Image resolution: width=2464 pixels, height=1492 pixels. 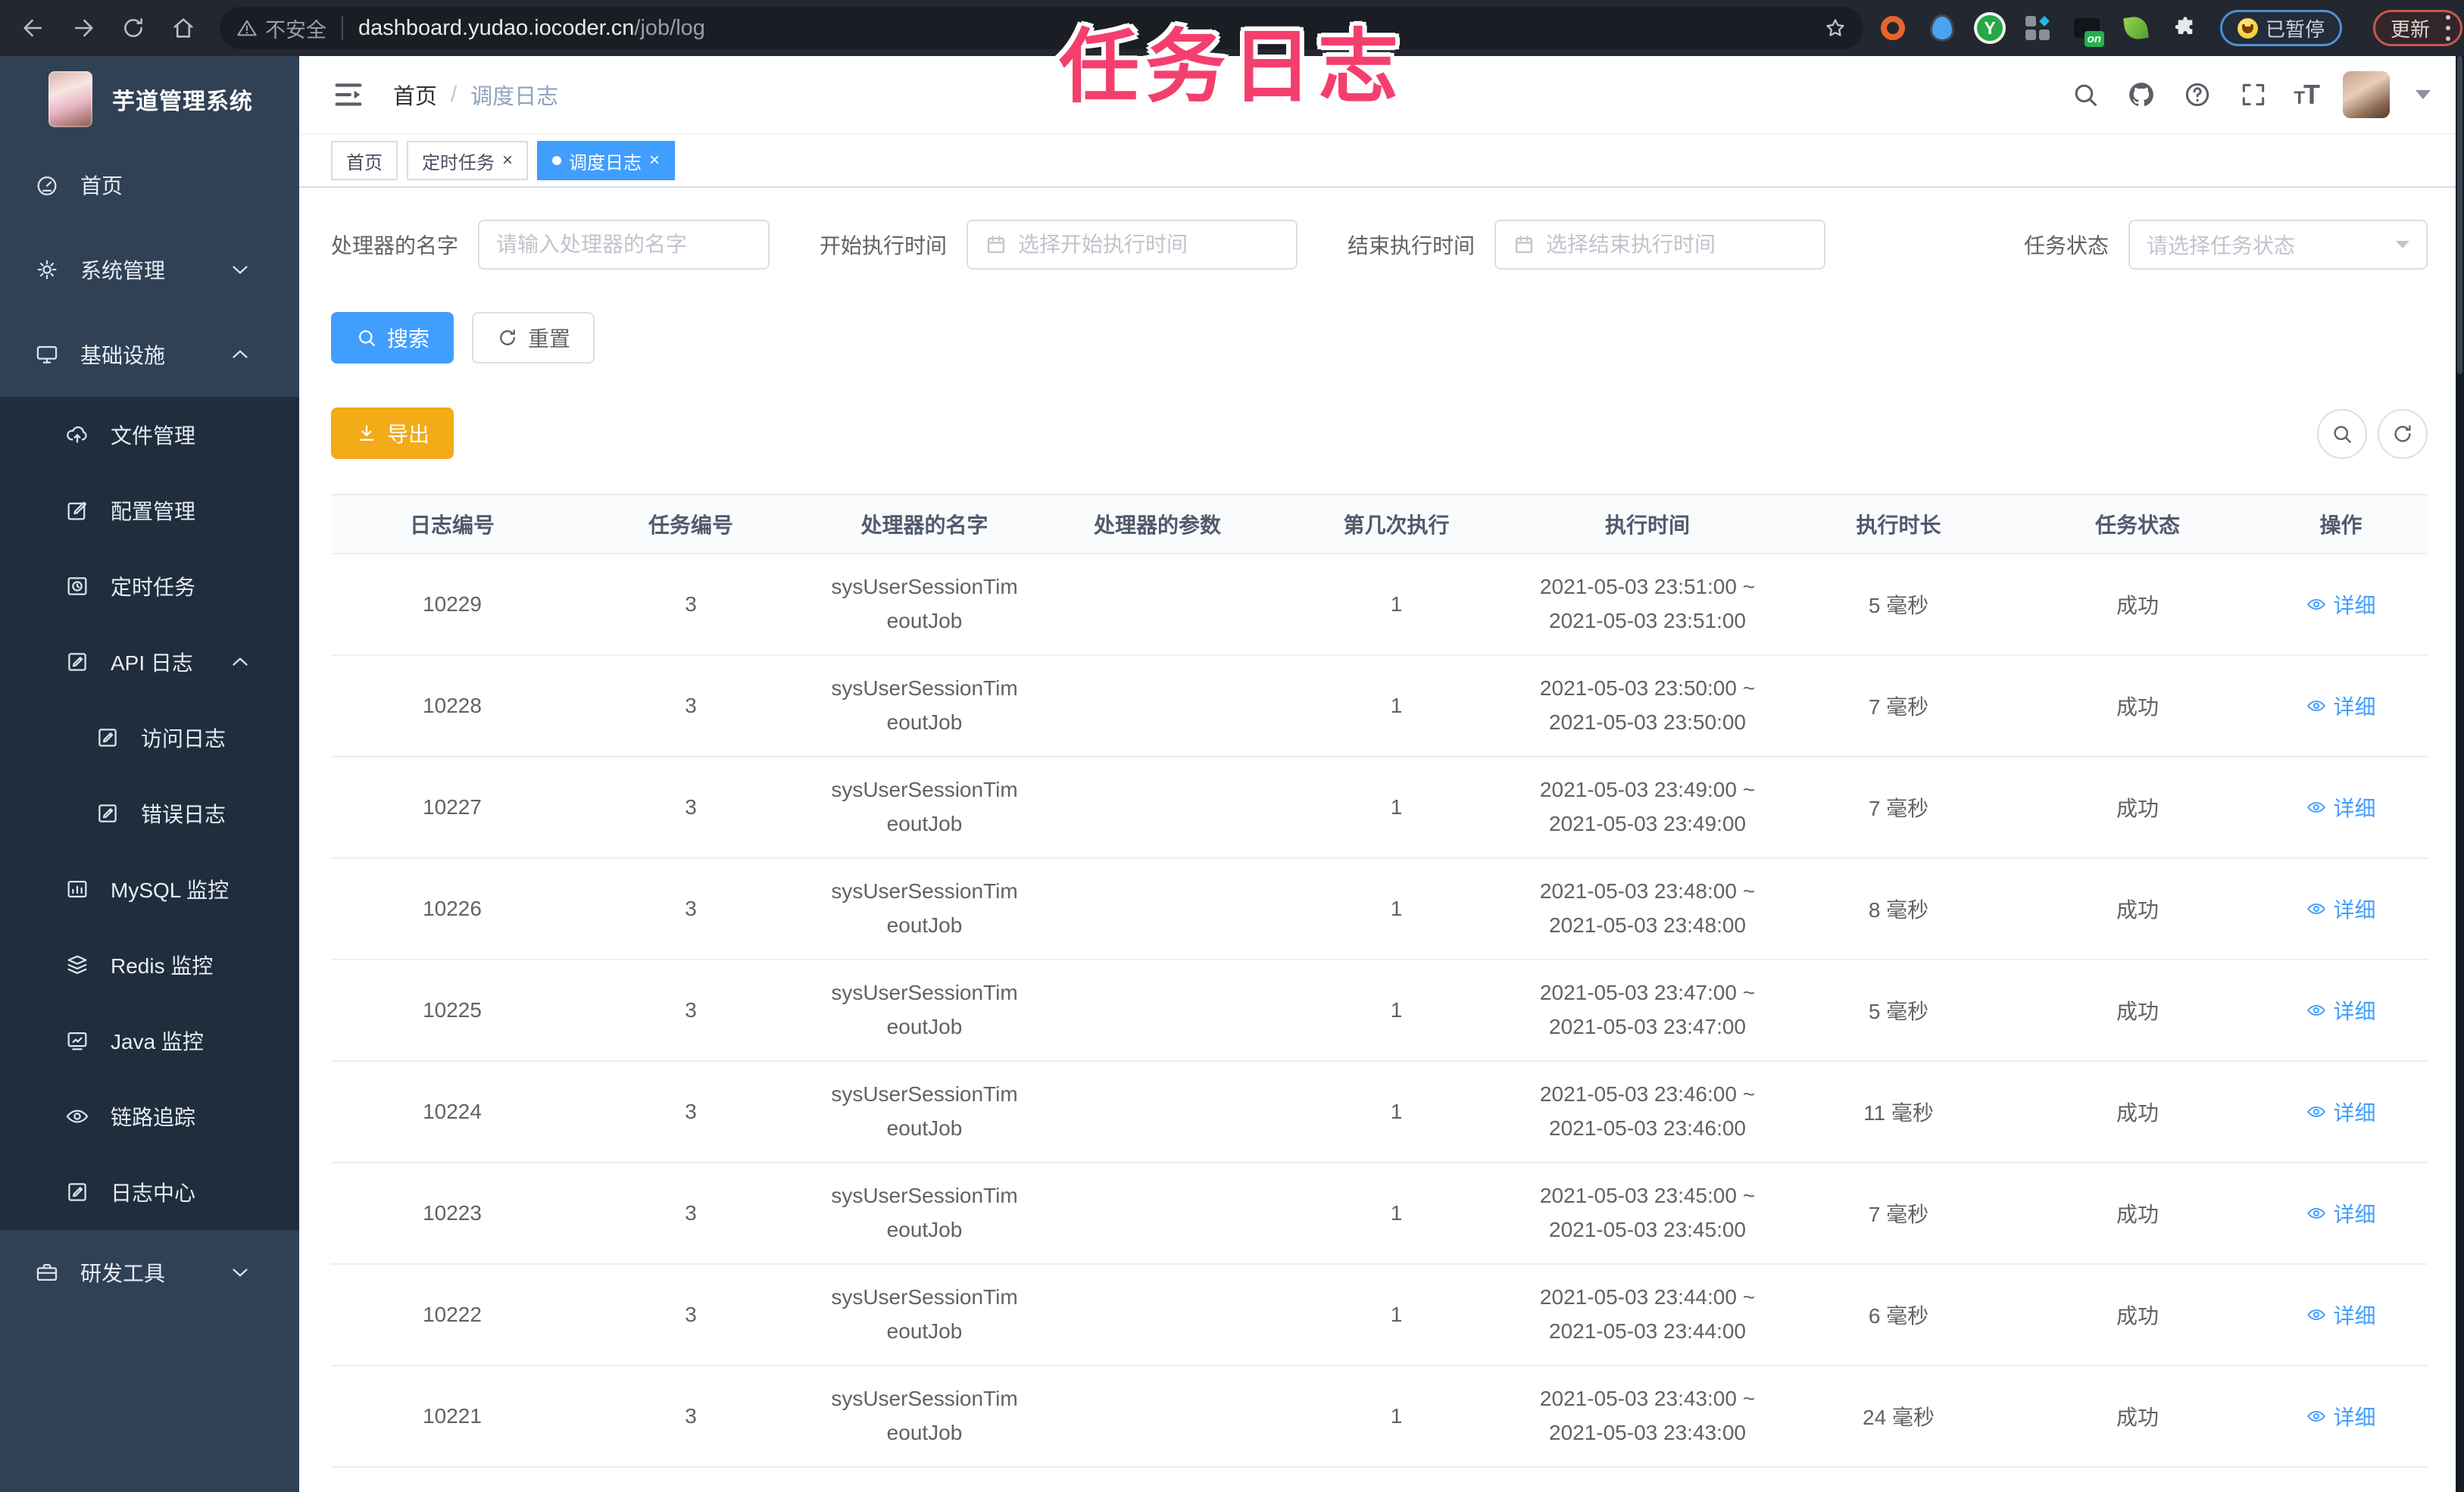 I want to click on navbar-actions: TT, so click(x=2250, y=94).